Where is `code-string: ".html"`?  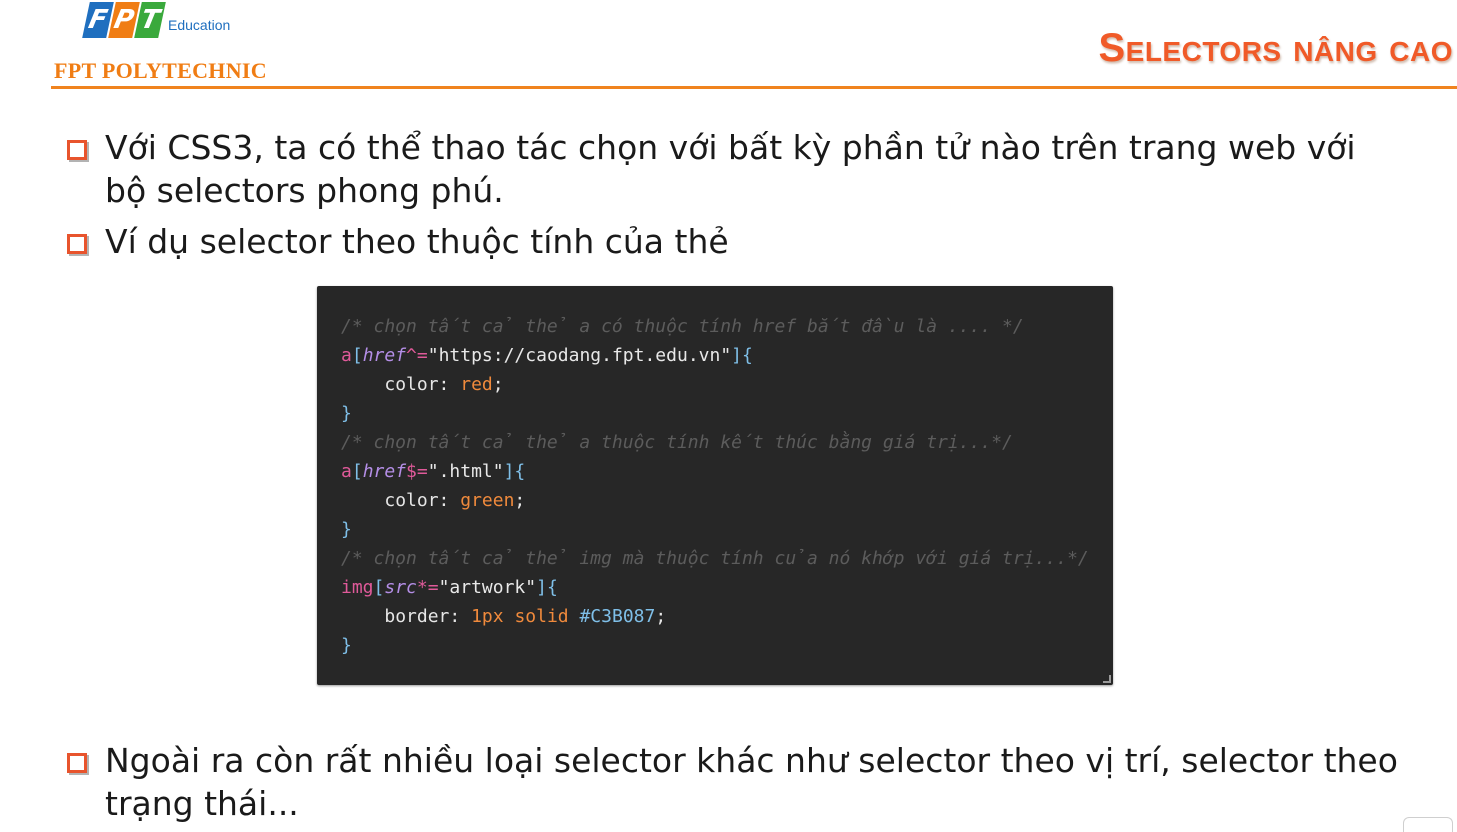
code-string: ".html" is located at coordinates (465, 471).